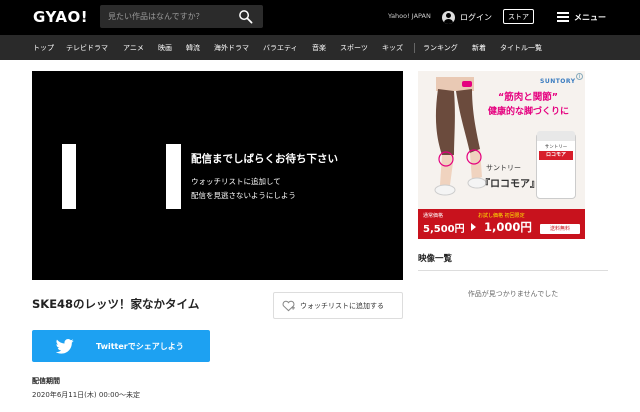 The width and height of the screenshot is (640, 412). I want to click on store-button: ストア, so click(518, 16).